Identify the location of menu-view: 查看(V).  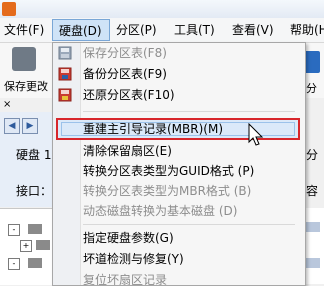
(255, 30).